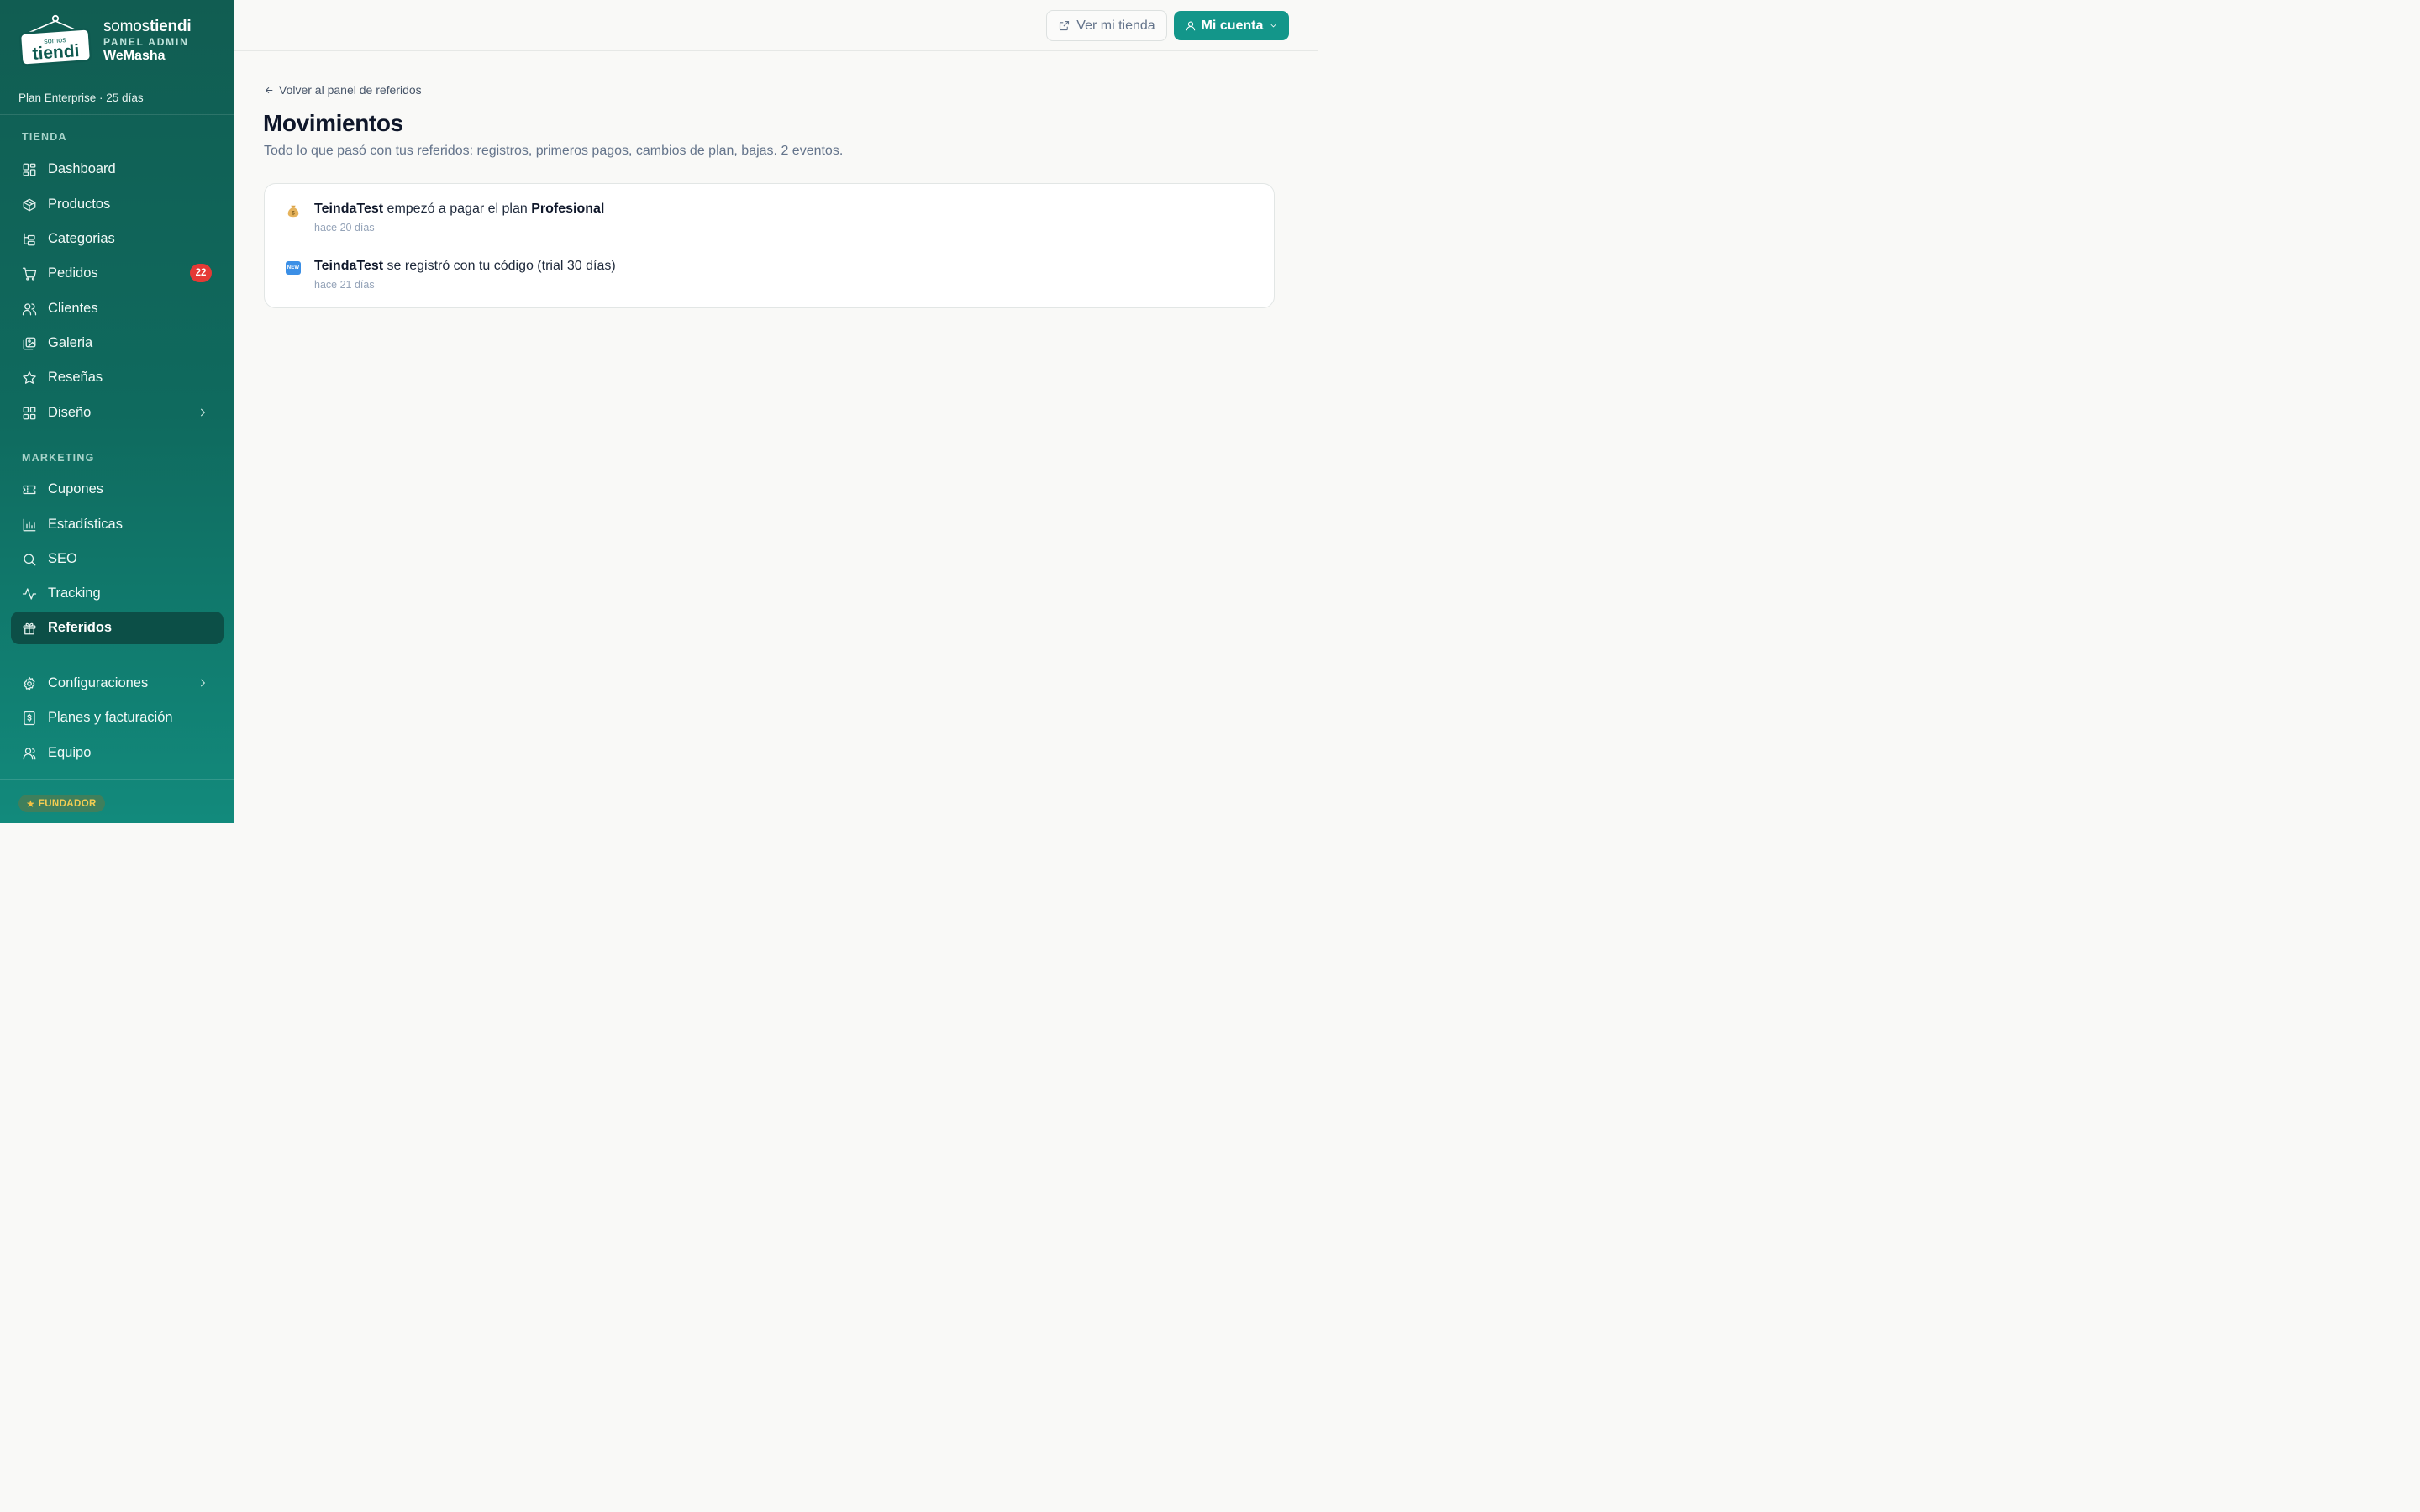 Image resolution: width=2420 pixels, height=1512 pixels. I want to click on bar-chart-icon, so click(29, 525).